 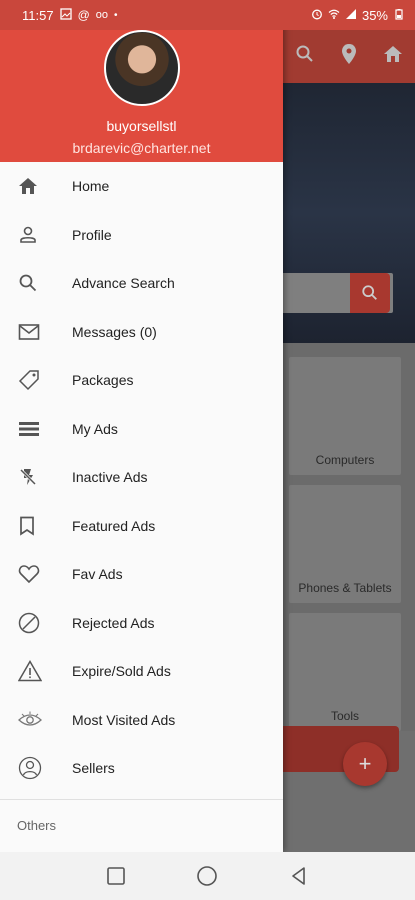 What do you see at coordinates (38, 15) in the screenshot?
I see `status-time: 11:57` at bounding box center [38, 15].